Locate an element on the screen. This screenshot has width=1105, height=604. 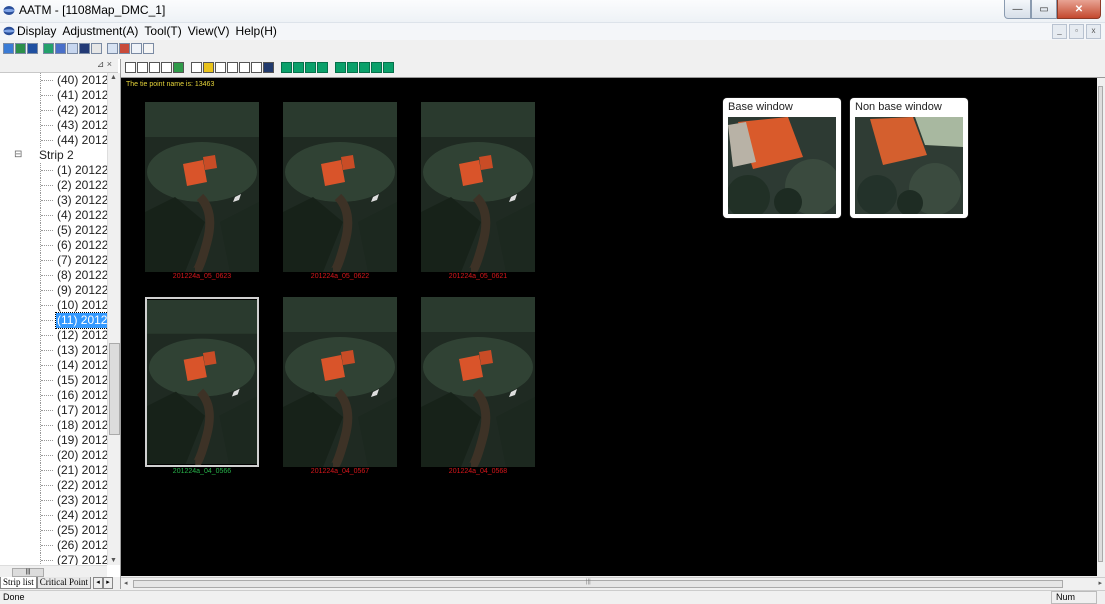
tree-item-image: (8) 20122 is located at coordinates (54, 275).